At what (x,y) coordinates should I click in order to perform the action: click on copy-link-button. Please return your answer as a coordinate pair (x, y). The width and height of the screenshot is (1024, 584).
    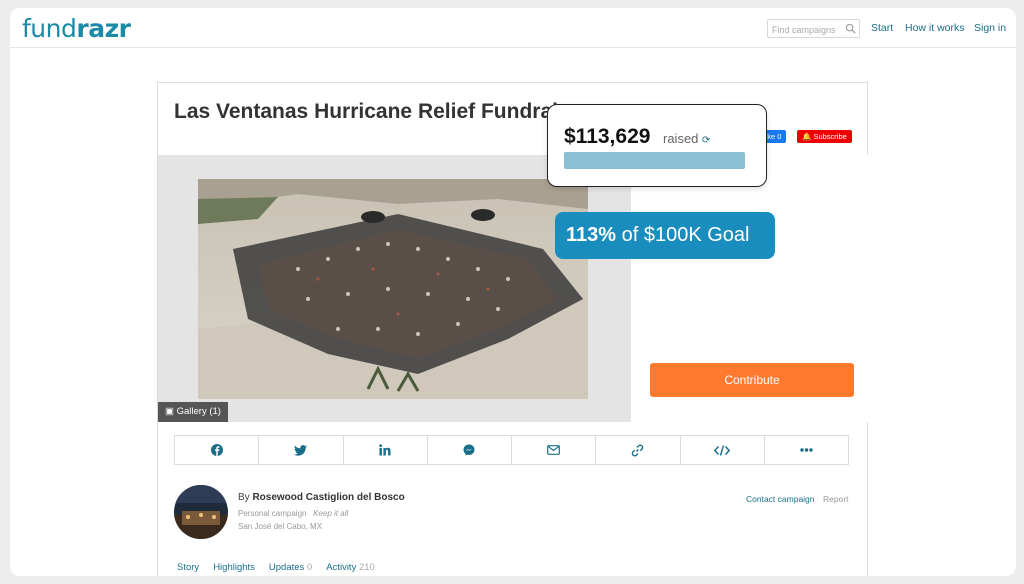
    Looking at the image, I should click on (638, 450).